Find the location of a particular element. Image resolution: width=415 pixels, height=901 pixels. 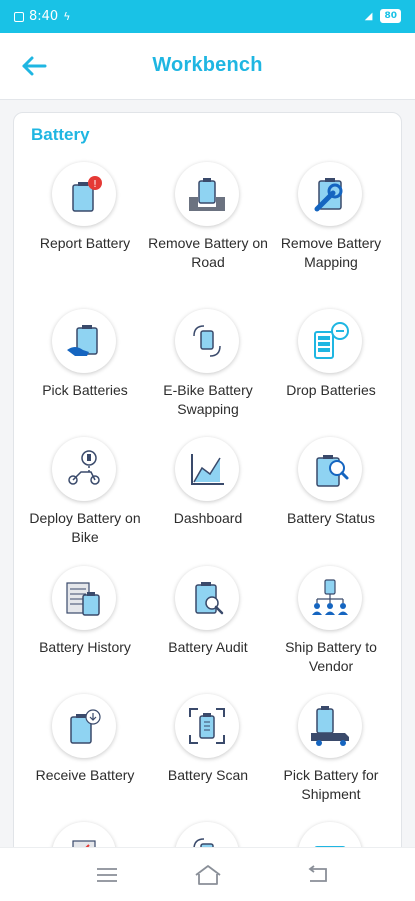

battery-audit-icon is located at coordinates (207, 598).